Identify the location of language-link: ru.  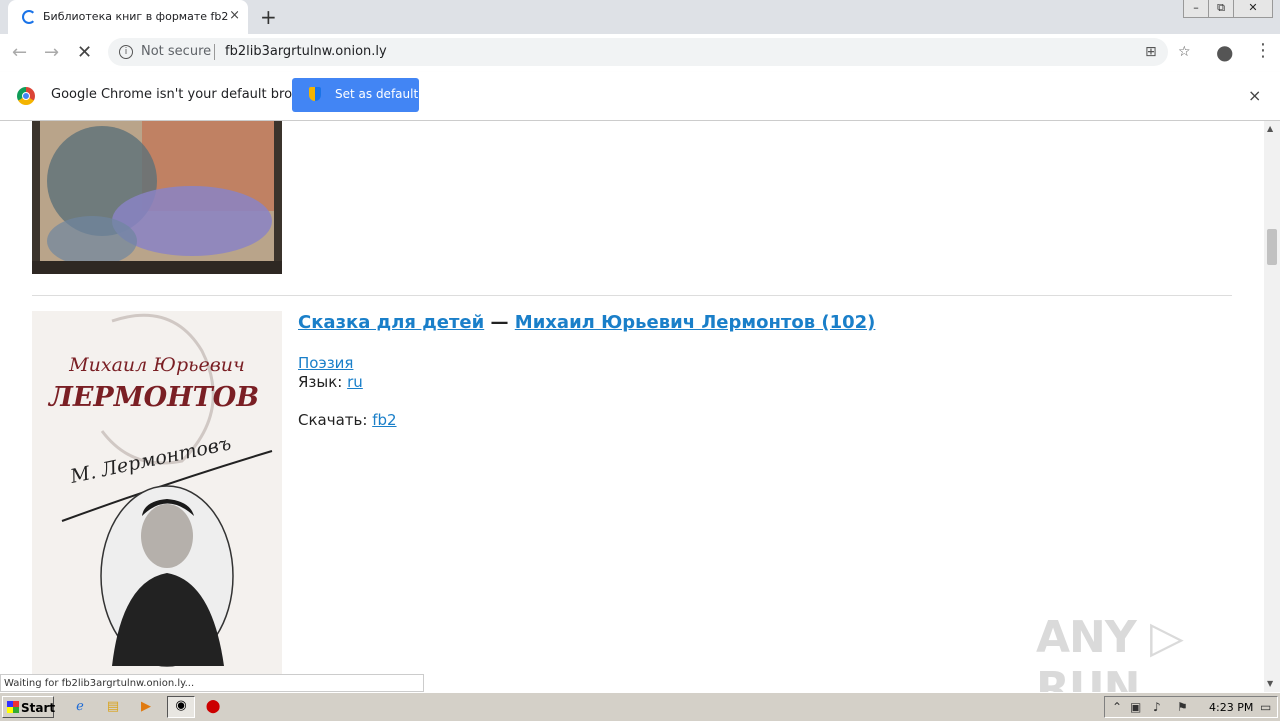
(355, 382).